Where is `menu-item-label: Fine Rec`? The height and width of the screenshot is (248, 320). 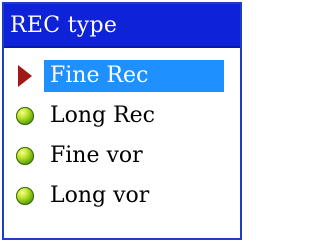 menu-item-label: Fine Rec is located at coordinates (134, 76).